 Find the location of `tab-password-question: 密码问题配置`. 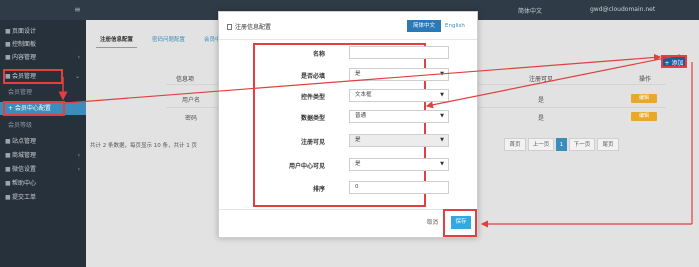

tab-password-question: 密码问题配置 is located at coordinates (168, 40).